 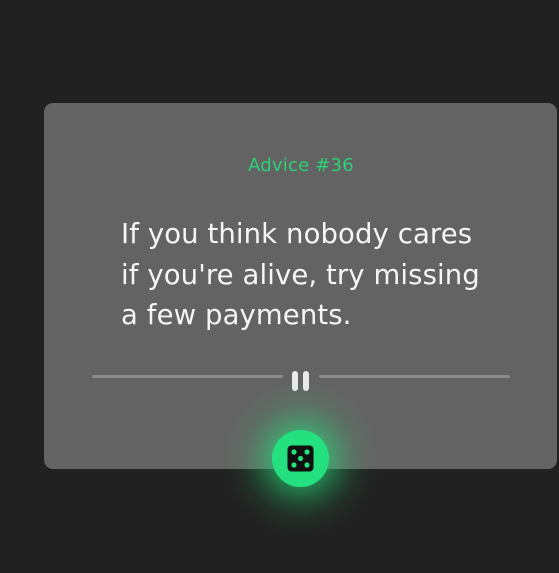 What do you see at coordinates (414, 376) in the screenshot?
I see `divider-line-right` at bounding box center [414, 376].